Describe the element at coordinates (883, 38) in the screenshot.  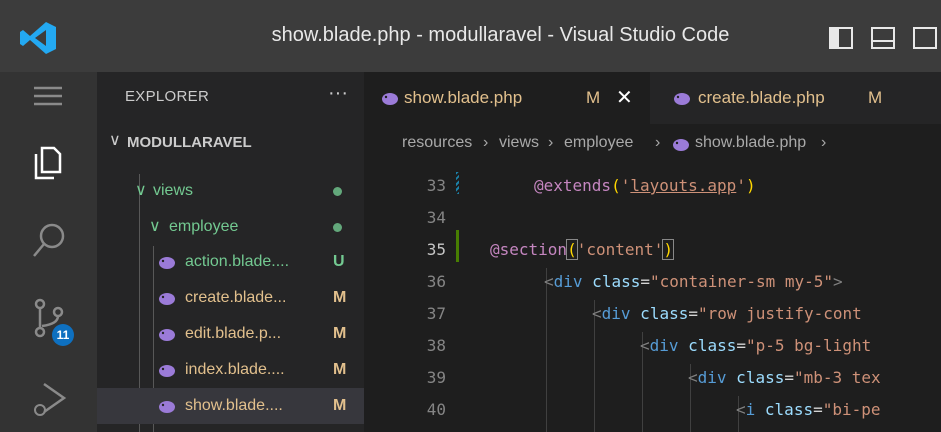
I see `toggle-panel-icon` at that location.